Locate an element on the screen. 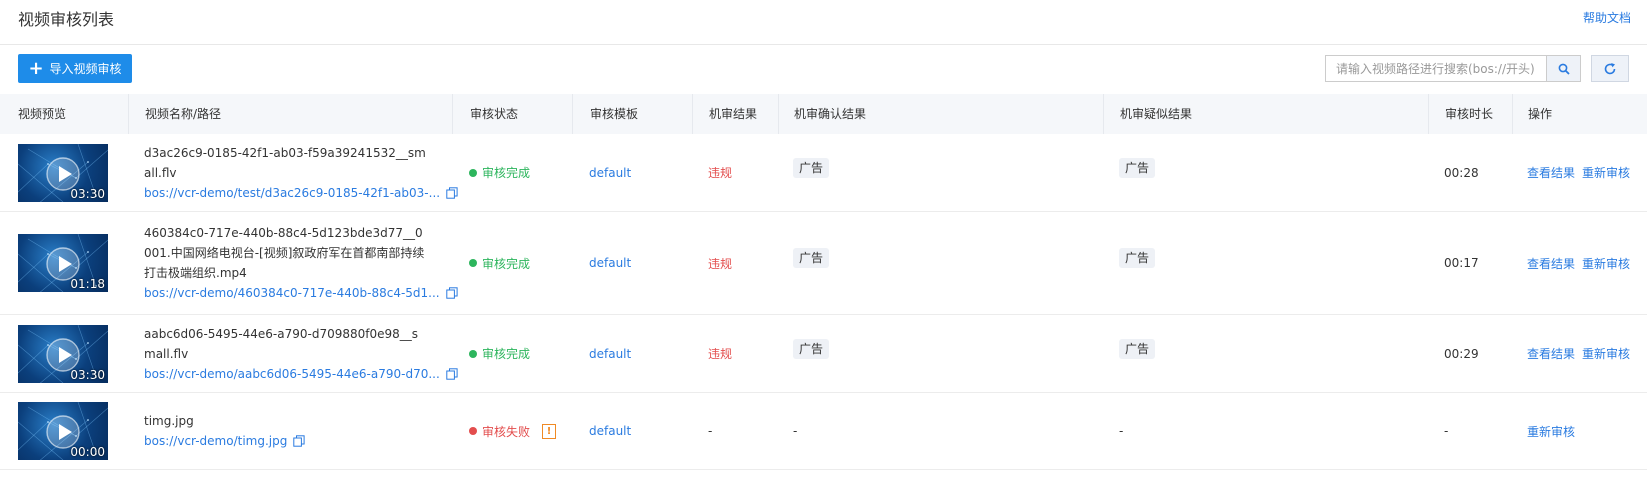 Image resolution: width=1647 pixels, height=478 pixels. machine-result: - is located at coordinates (710, 431).